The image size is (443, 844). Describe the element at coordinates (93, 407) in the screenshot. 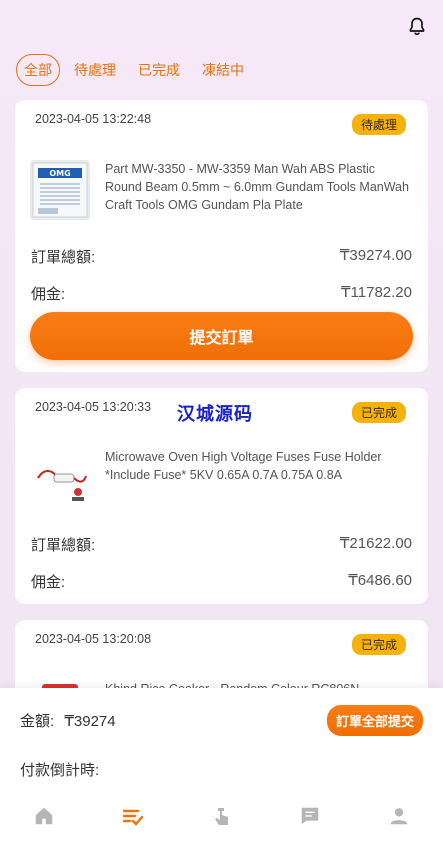

I see `order-date: 2023-04-05 13:20:33` at that location.